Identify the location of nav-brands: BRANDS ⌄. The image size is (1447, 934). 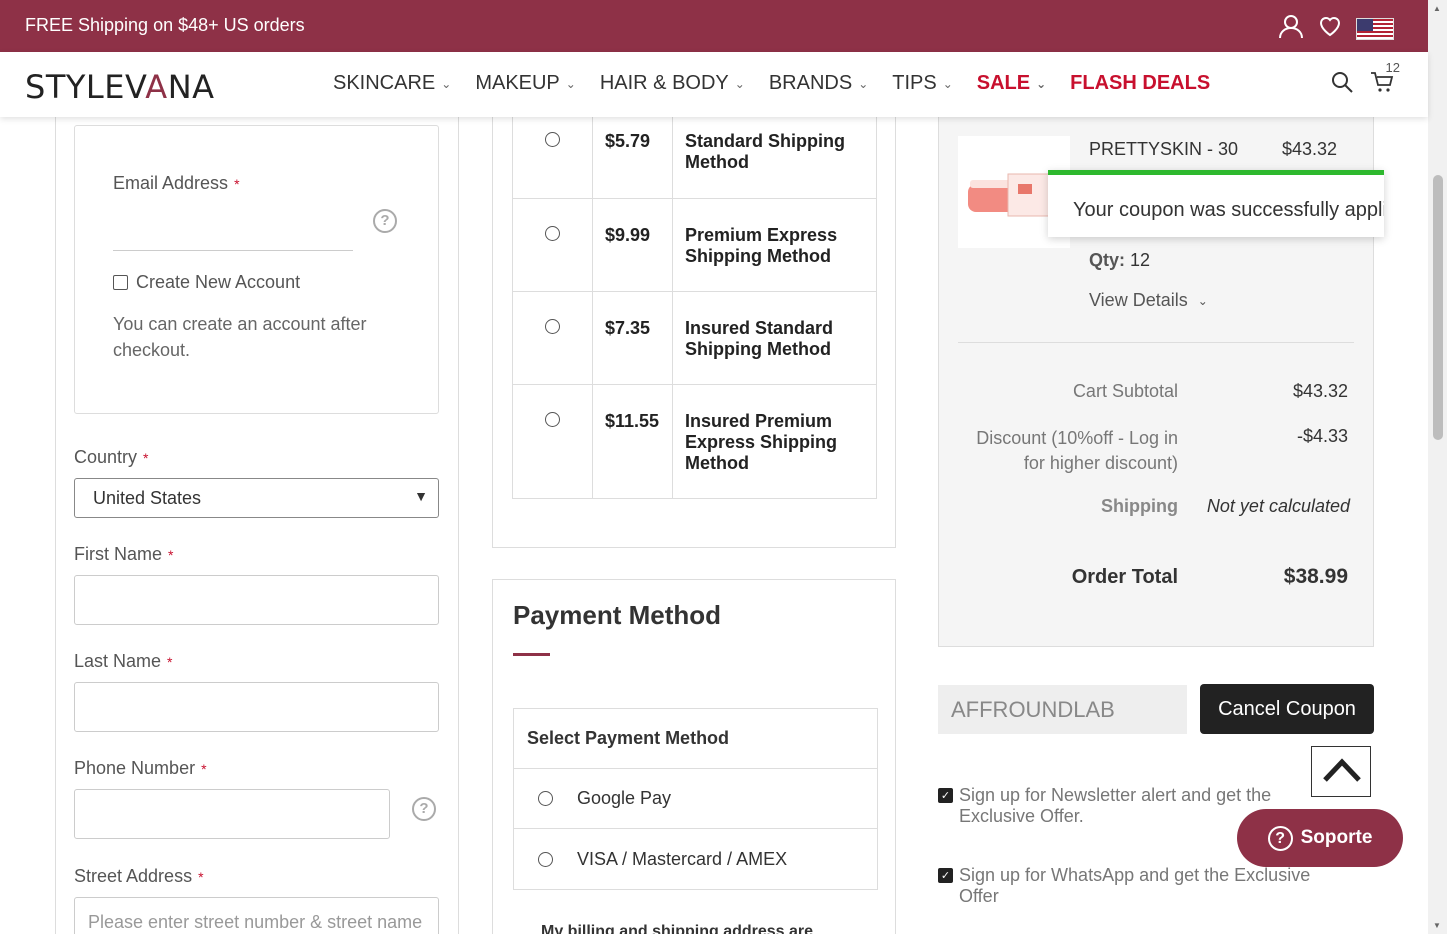
(818, 83).